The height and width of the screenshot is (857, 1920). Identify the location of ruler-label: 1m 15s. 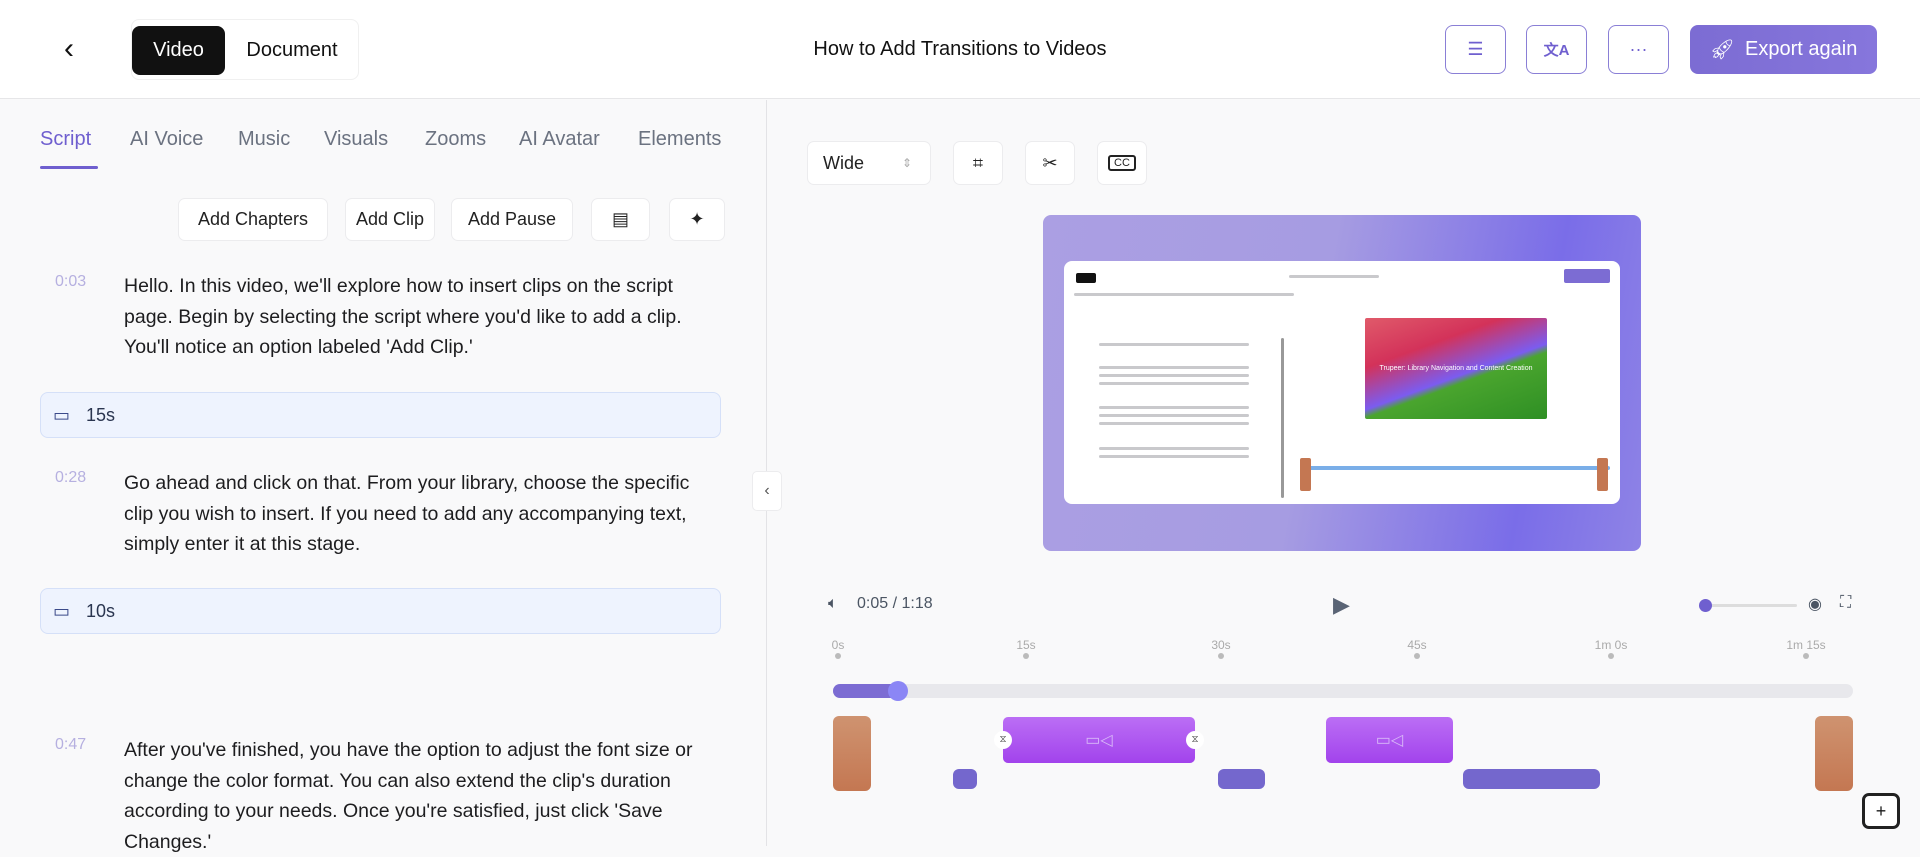
(1806, 645).